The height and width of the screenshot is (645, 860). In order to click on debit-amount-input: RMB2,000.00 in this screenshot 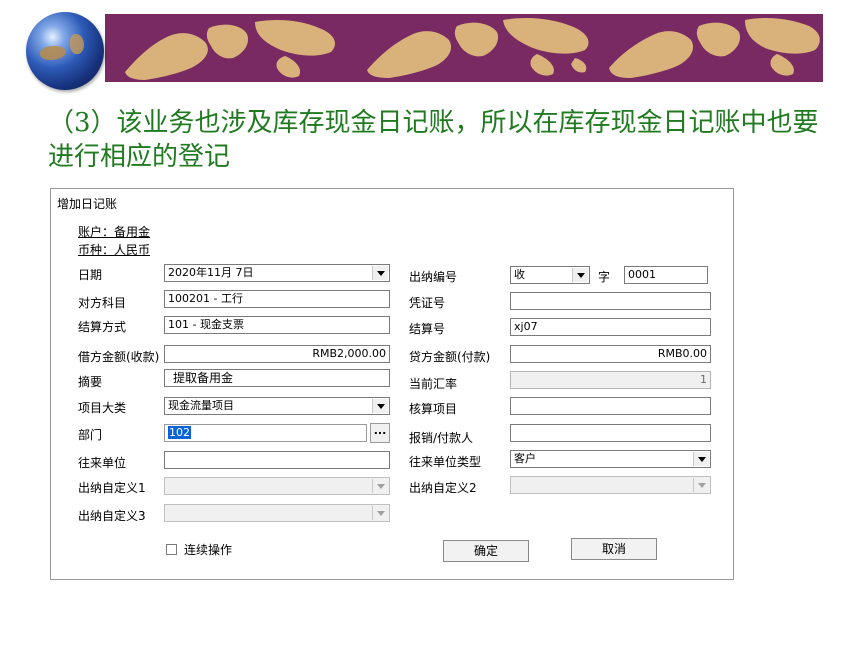, I will do `click(277, 354)`.